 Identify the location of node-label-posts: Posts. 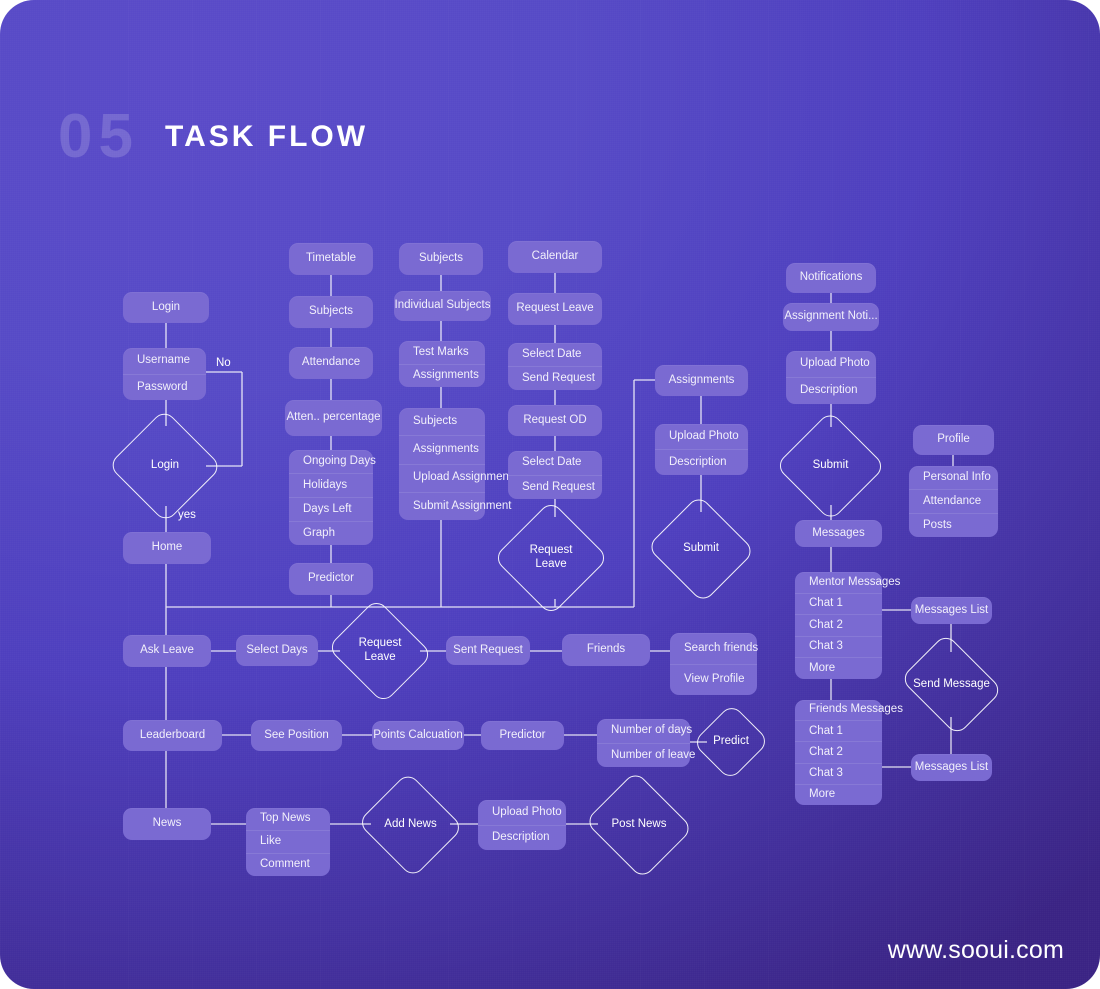
(953, 525).